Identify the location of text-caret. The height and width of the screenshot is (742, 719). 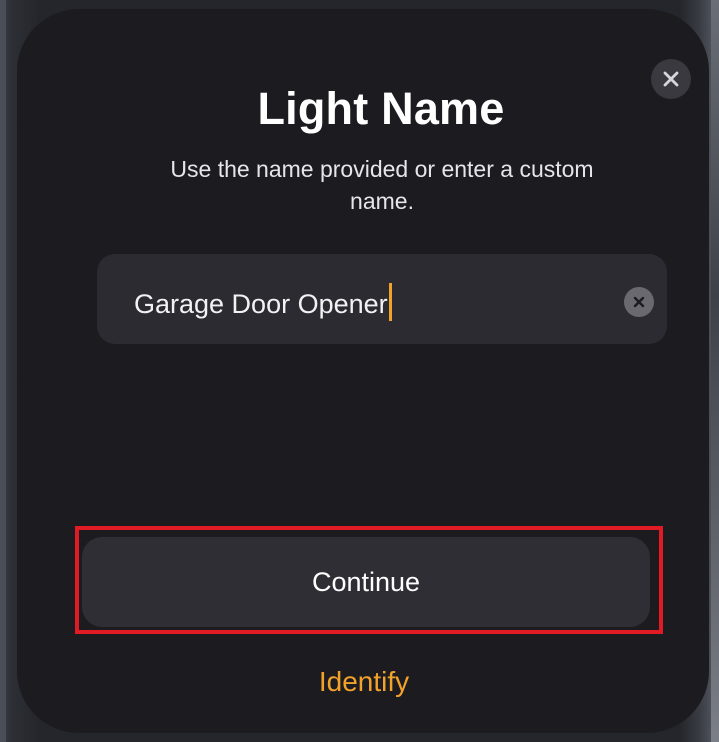
(390, 302).